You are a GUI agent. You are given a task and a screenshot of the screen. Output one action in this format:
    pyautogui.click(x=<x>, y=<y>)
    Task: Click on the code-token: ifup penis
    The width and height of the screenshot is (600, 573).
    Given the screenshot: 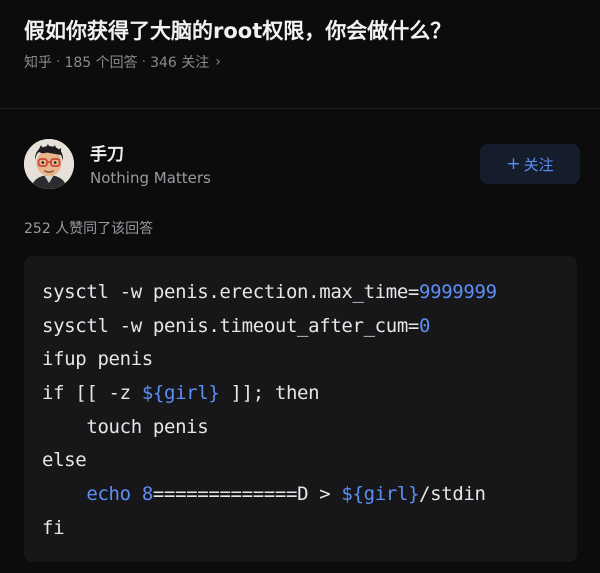 What is the action you would take?
    pyautogui.click(x=97, y=359)
    